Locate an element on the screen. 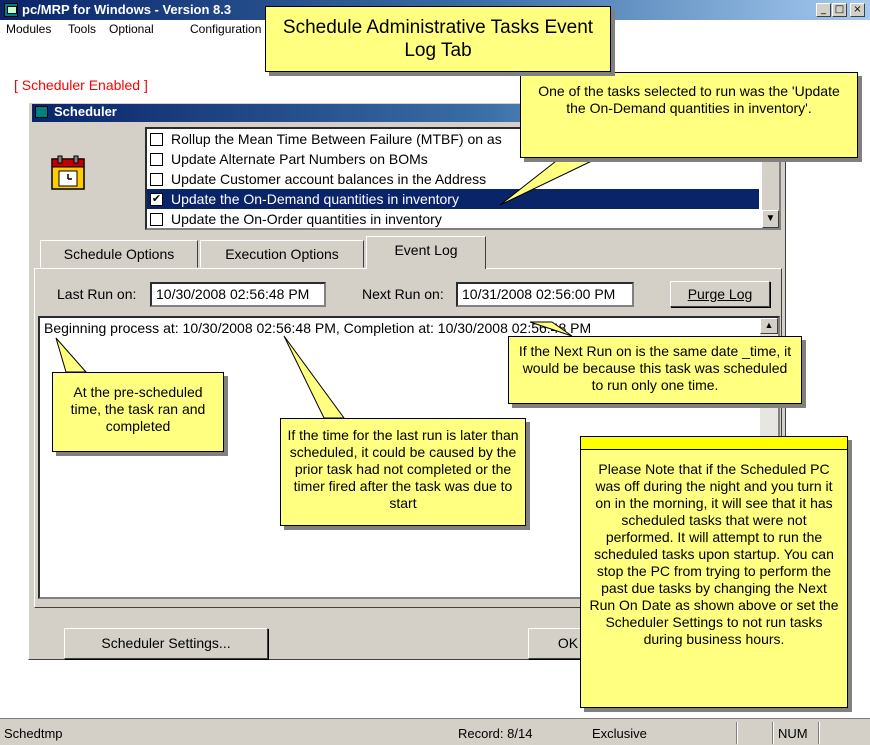  last-run-field: 10/30/2008 02:56:48 PM is located at coordinates (238, 294).